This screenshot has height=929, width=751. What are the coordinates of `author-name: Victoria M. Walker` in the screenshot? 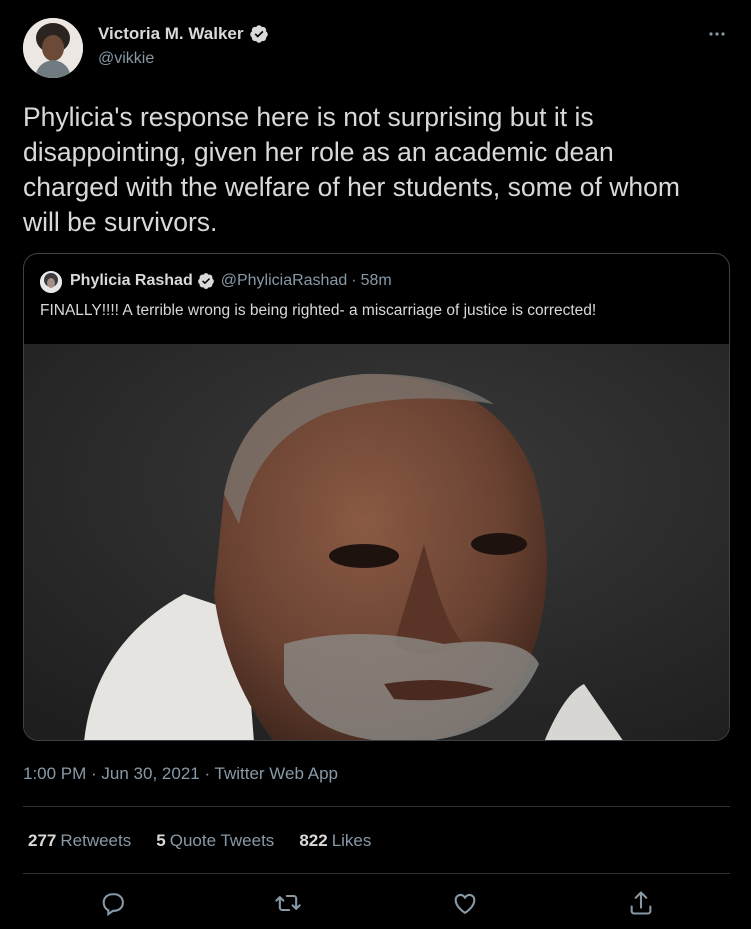 It's located at (171, 34).